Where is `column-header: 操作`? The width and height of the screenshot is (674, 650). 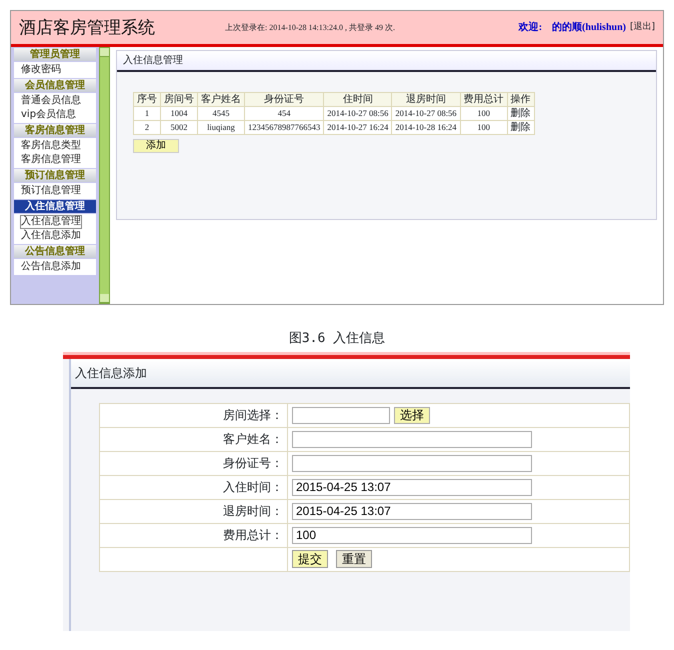
column-header: 操作 is located at coordinates (520, 99).